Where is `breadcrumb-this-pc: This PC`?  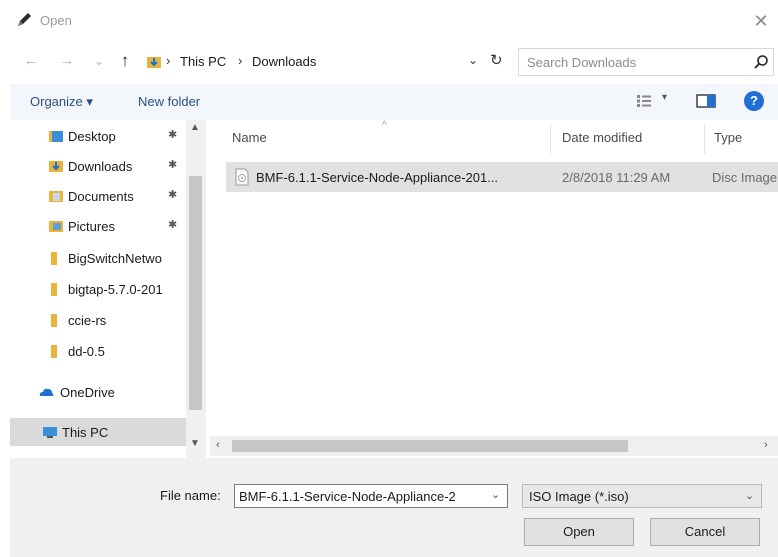 breadcrumb-this-pc: This PC is located at coordinates (203, 61).